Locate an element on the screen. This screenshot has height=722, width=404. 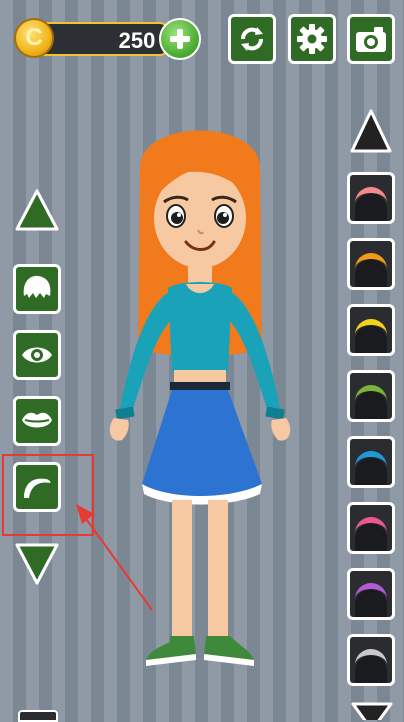
settings-button is located at coordinates (312, 39).